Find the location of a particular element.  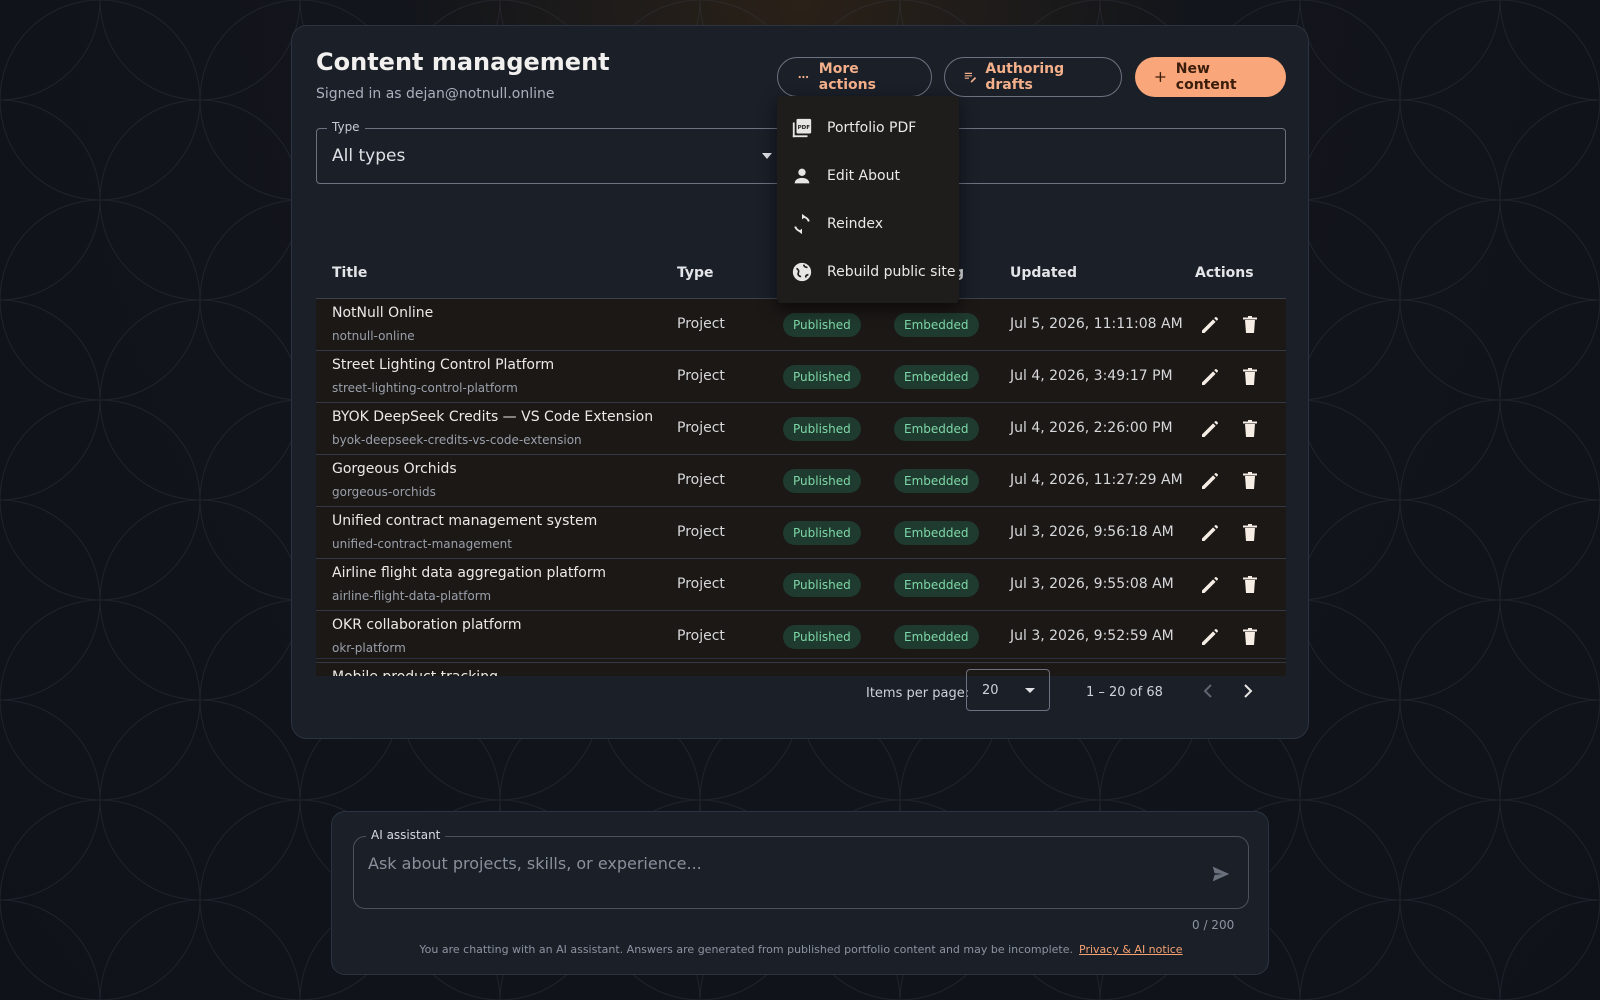

authoring-drafts-button: Authoring drafts is located at coordinates (1033, 77).